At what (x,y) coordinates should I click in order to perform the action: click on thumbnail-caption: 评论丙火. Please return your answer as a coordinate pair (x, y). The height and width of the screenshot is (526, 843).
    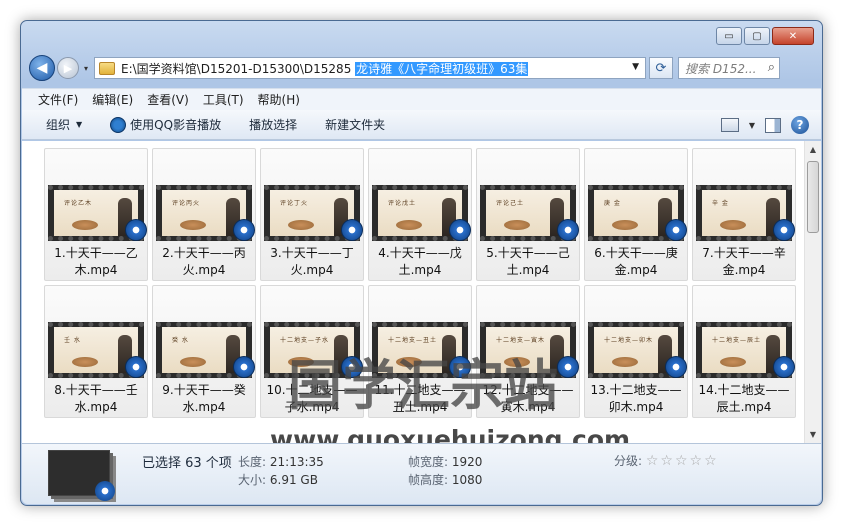
    Looking at the image, I should click on (186, 203).